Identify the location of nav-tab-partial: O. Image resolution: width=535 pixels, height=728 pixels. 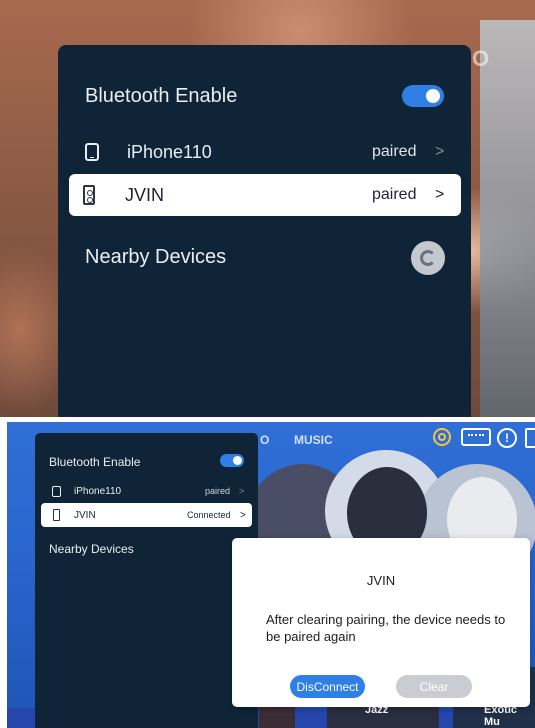
(264, 440).